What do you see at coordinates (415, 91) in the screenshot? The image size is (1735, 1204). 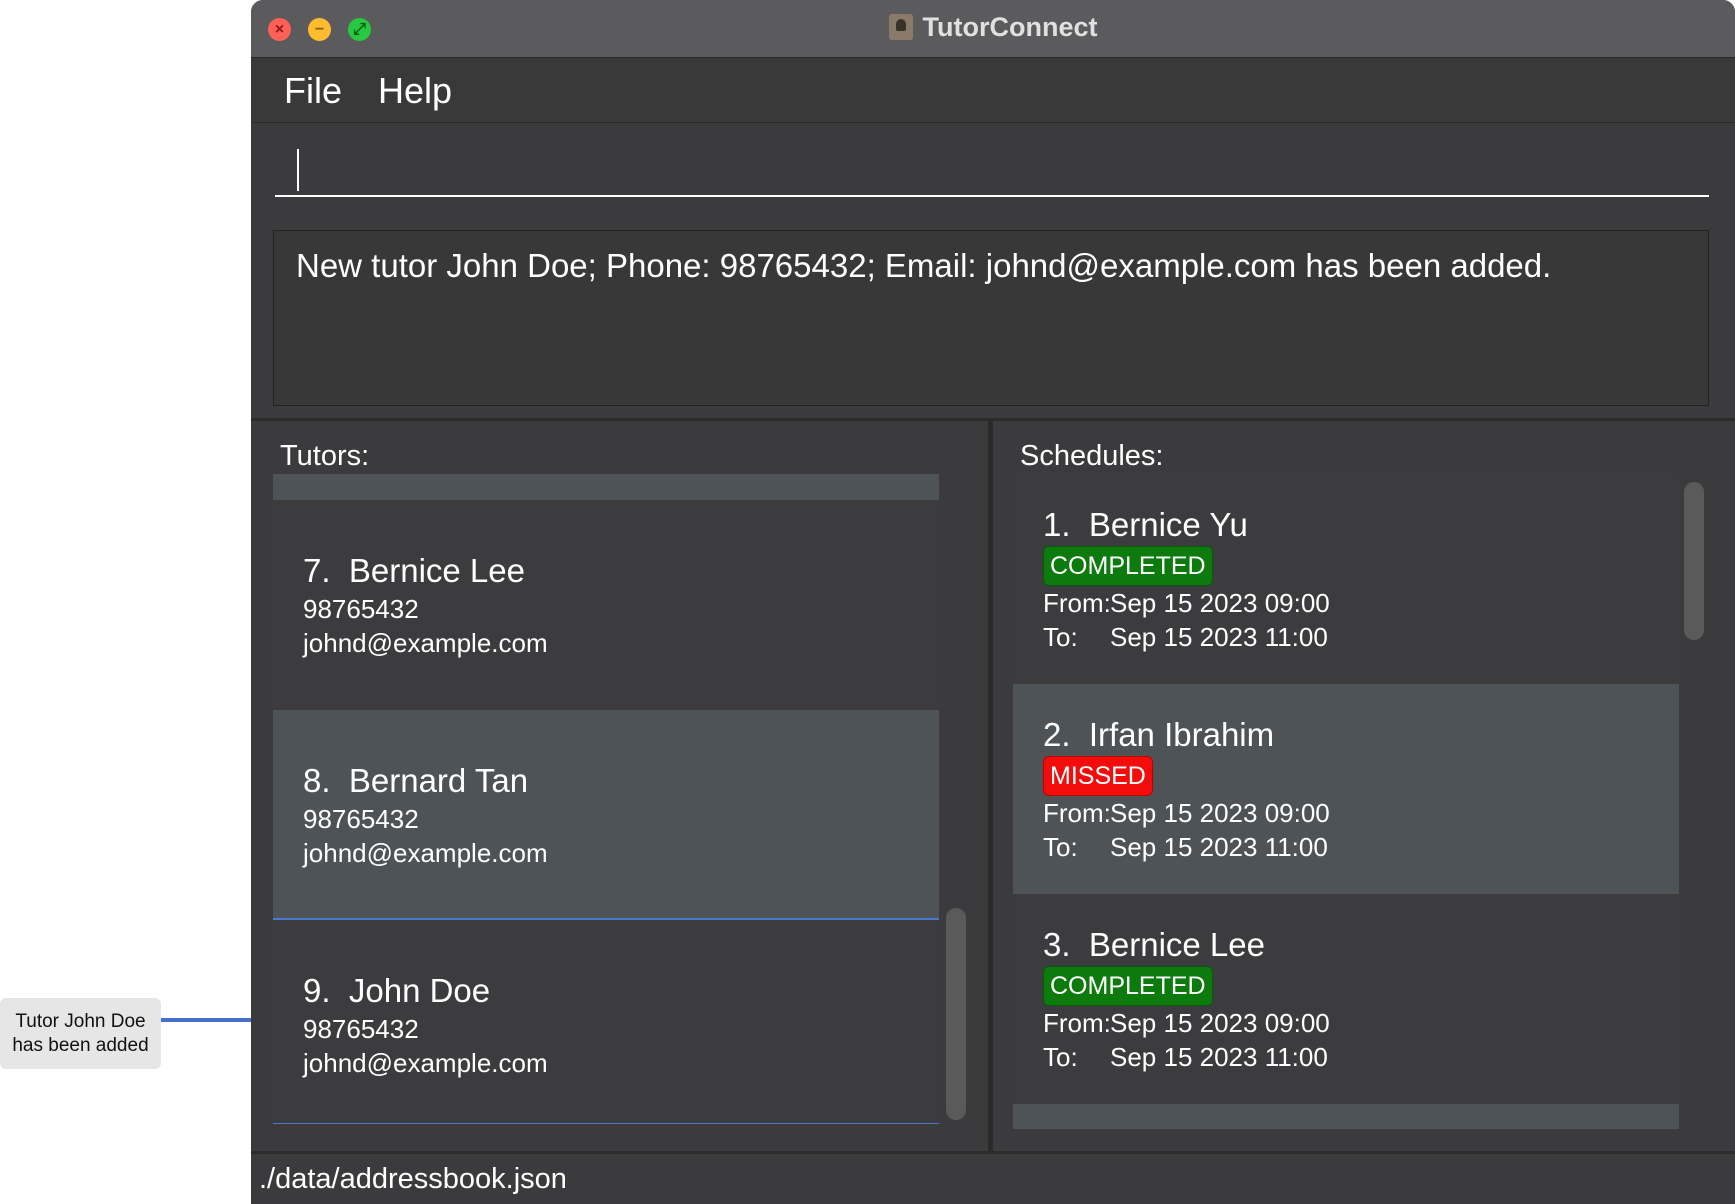 I see `menu-help: Help` at bounding box center [415, 91].